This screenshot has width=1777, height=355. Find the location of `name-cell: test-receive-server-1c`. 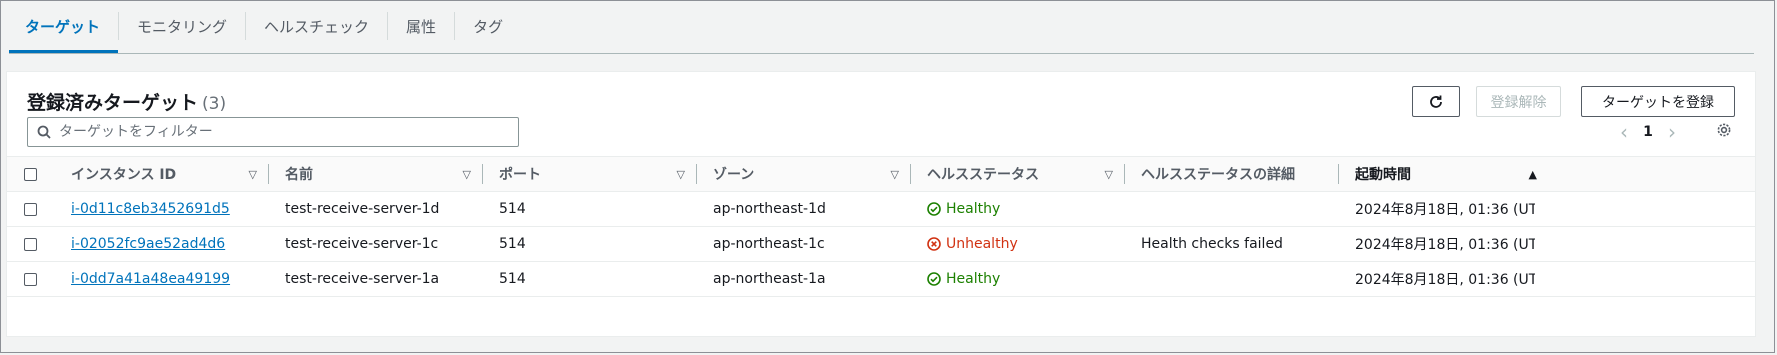

name-cell: test-receive-server-1c is located at coordinates (362, 244).